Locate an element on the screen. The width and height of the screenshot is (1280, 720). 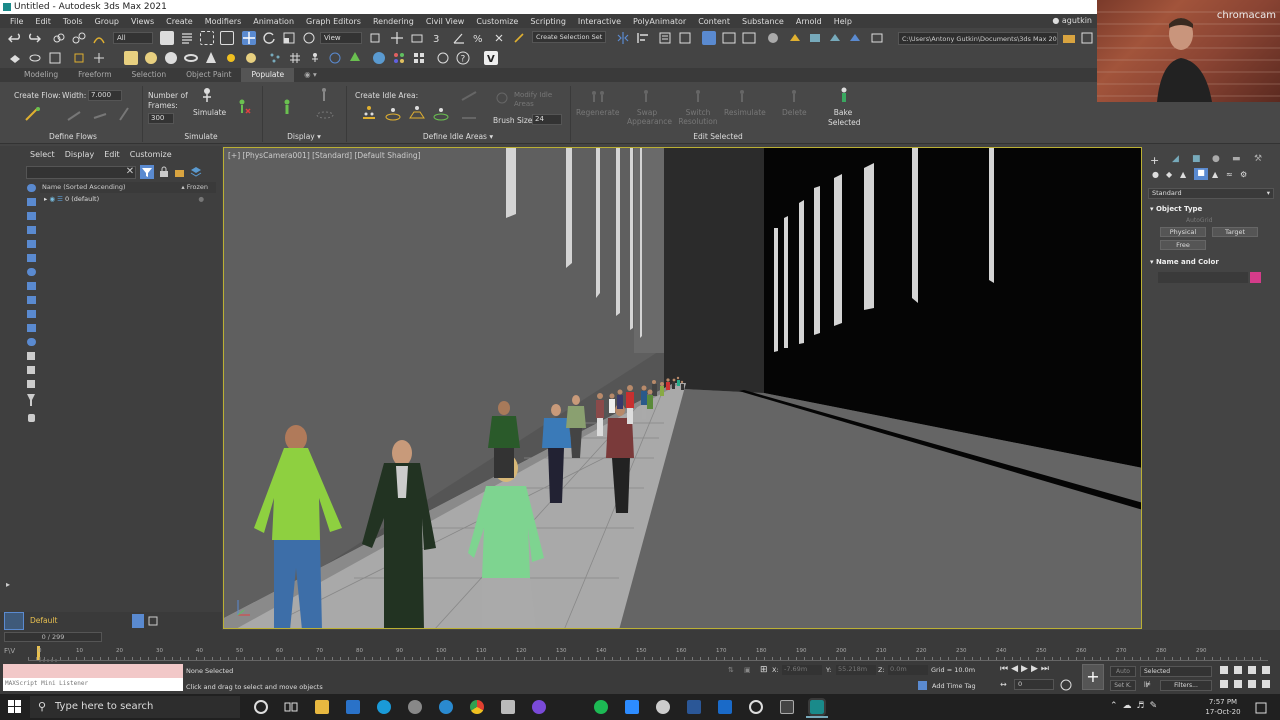
display-tab-icon: ▬ is located at coordinates (1236, 159).